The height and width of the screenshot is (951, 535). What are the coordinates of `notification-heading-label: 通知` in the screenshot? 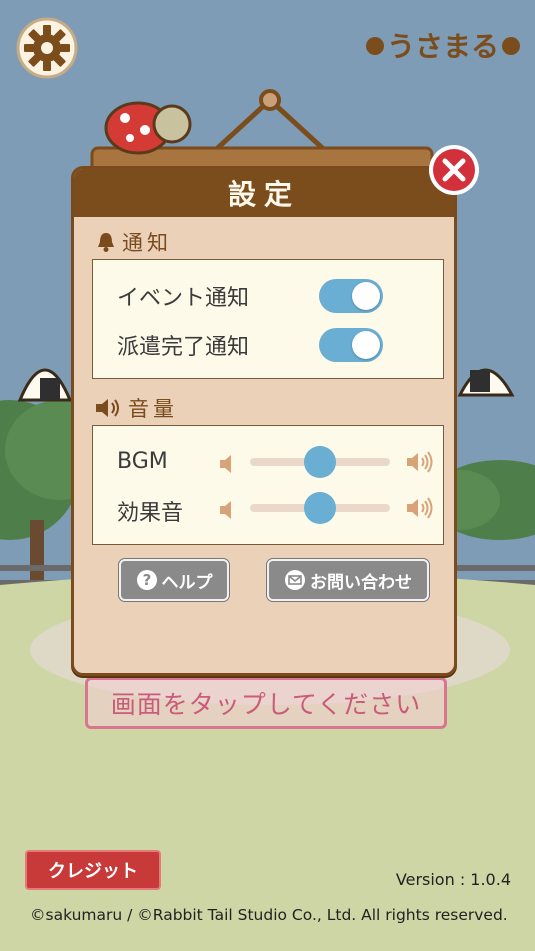 It's located at (147, 243).